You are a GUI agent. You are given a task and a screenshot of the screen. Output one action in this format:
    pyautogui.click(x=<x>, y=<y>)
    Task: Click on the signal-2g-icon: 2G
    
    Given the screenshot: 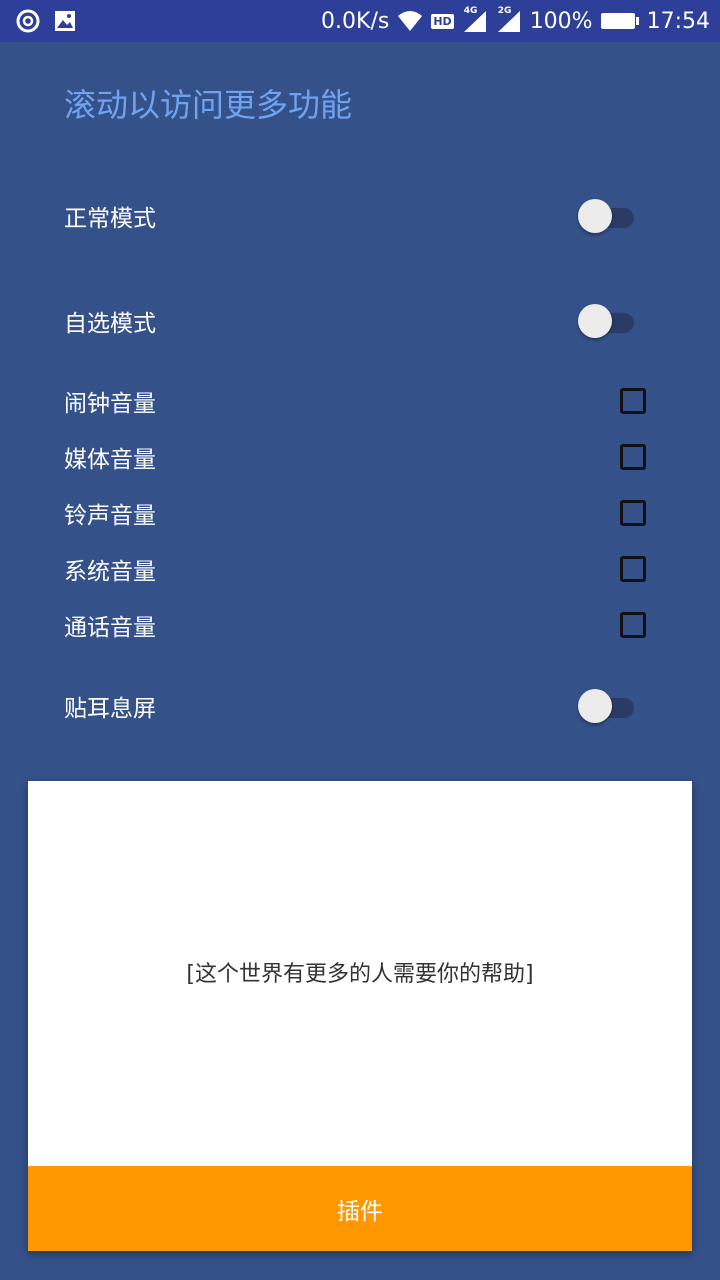 What is the action you would take?
    pyautogui.click(x=509, y=19)
    